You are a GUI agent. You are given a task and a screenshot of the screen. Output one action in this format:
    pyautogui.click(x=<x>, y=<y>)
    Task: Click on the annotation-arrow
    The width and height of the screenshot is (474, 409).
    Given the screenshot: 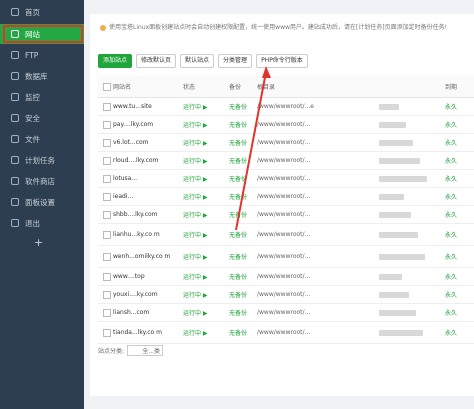 What is the action you would take?
    pyautogui.click(x=253, y=148)
    